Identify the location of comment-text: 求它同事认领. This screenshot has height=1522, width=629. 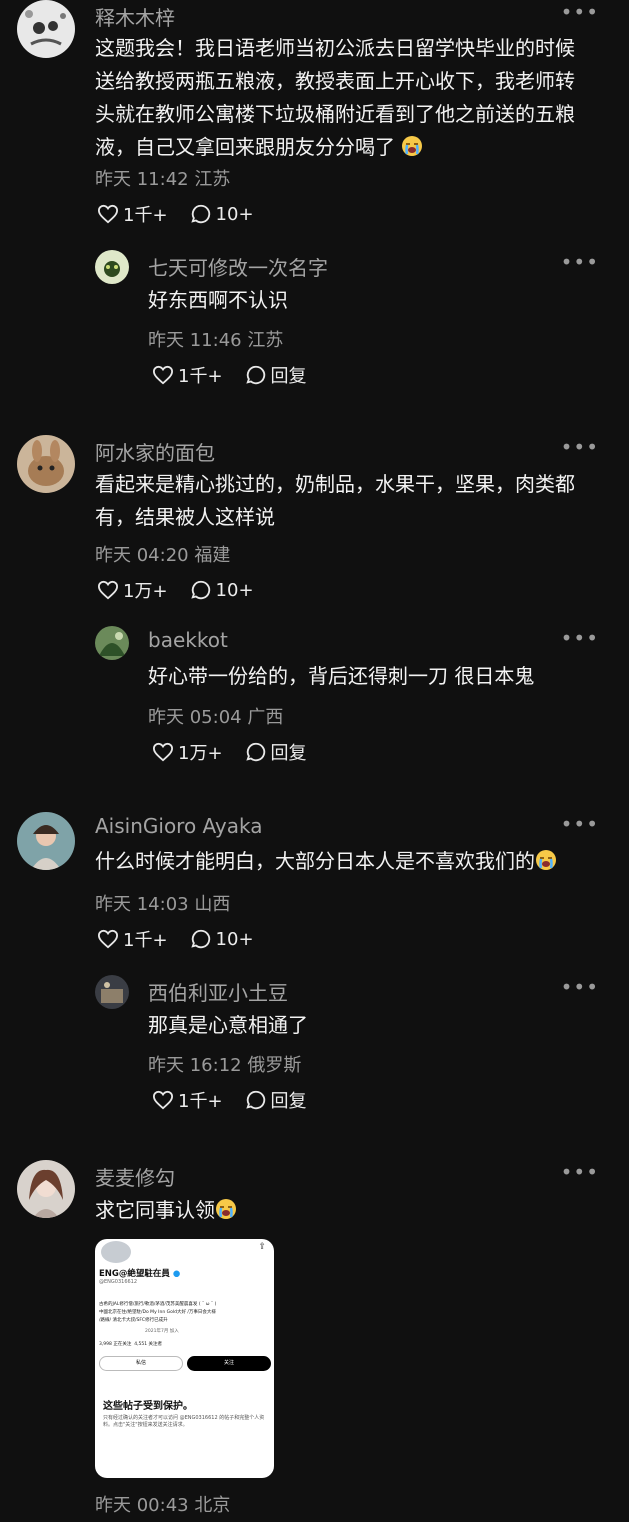
(355, 1210).